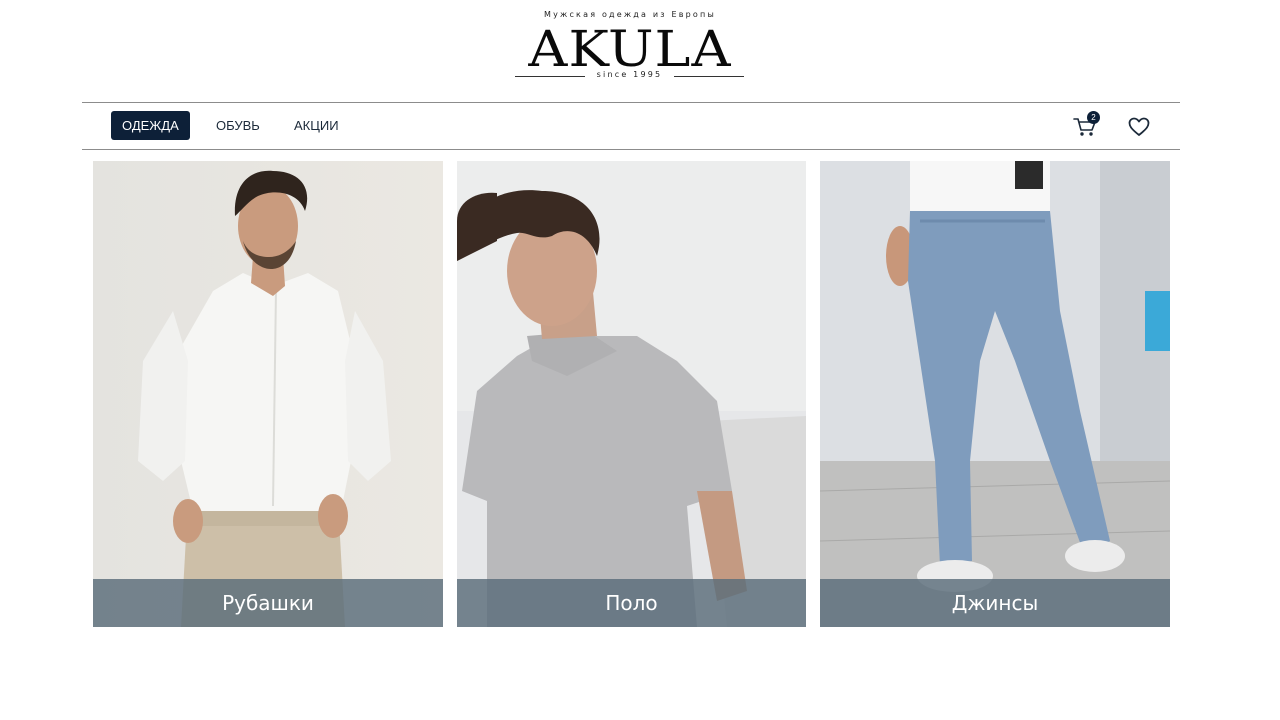 The image size is (1280, 720). What do you see at coordinates (995, 603) in the screenshot?
I see `category-label: Джинсы` at bounding box center [995, 603].